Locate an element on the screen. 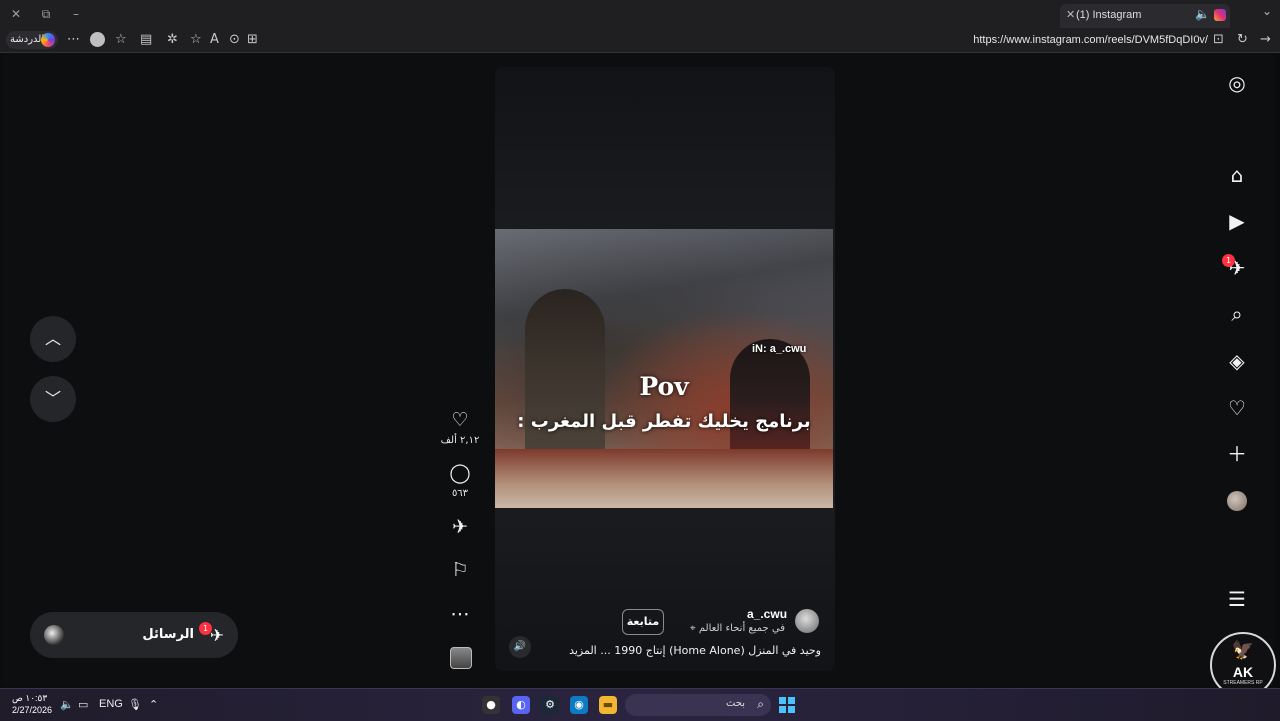 The height and width of the screenshot is (721, 1280). refresh-icon: ↻ is located at coordinates (1242, 40).